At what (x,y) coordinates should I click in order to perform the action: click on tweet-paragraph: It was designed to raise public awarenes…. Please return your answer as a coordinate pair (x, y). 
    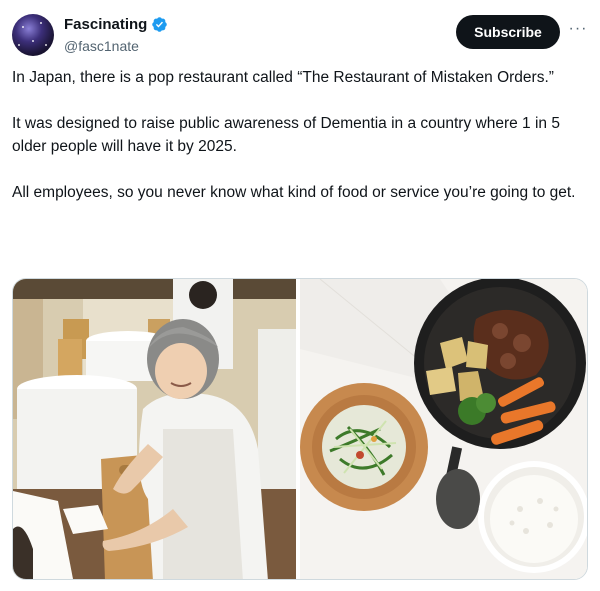
    Looking at the image, I should click on (286, 135).